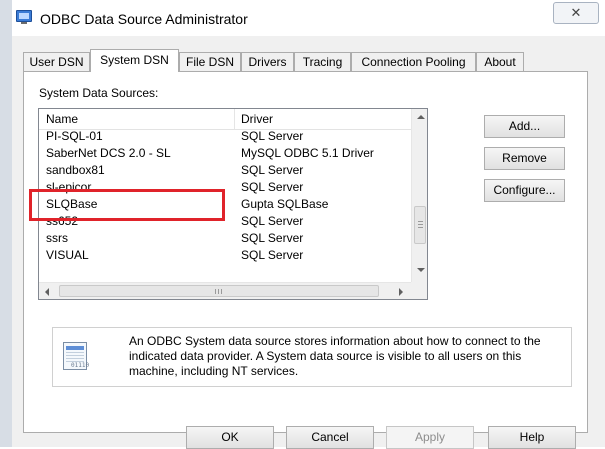 This screenshot has width=605, height=449. Describe the element at coordinates (24, 17) in the screenshot. I see `monitor-icon` at that location.